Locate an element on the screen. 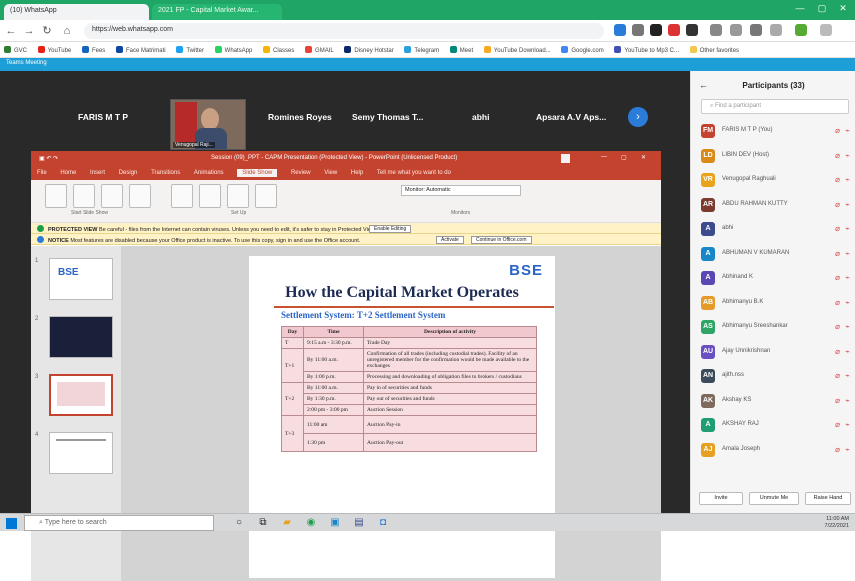 This screenshot has width=855, height=581. monitor-select: Monitor: Automatic is located at coordinates (461, 190).